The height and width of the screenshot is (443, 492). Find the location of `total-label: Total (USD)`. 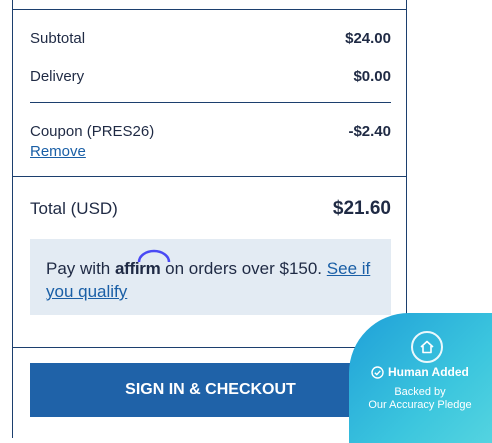

total-label: Total (USD) is located at coordinates (74, 208).